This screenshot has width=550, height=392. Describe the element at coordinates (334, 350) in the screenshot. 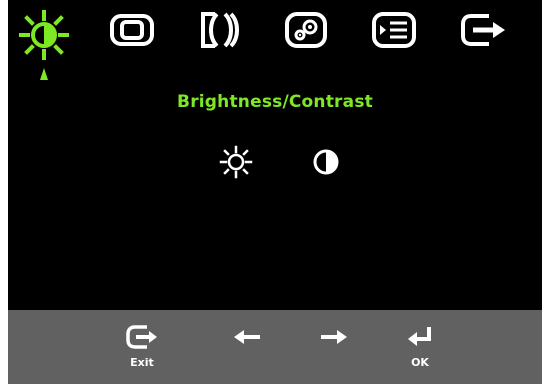

I see `next-button` at that location.